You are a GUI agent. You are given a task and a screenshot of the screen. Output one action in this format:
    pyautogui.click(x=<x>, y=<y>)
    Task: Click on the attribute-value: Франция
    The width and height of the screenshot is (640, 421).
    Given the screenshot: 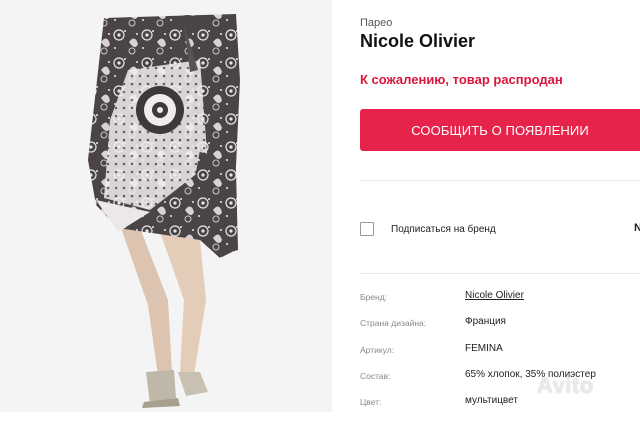 What is the action you would take?
    pyautogui.click(x=485, y=322)
    